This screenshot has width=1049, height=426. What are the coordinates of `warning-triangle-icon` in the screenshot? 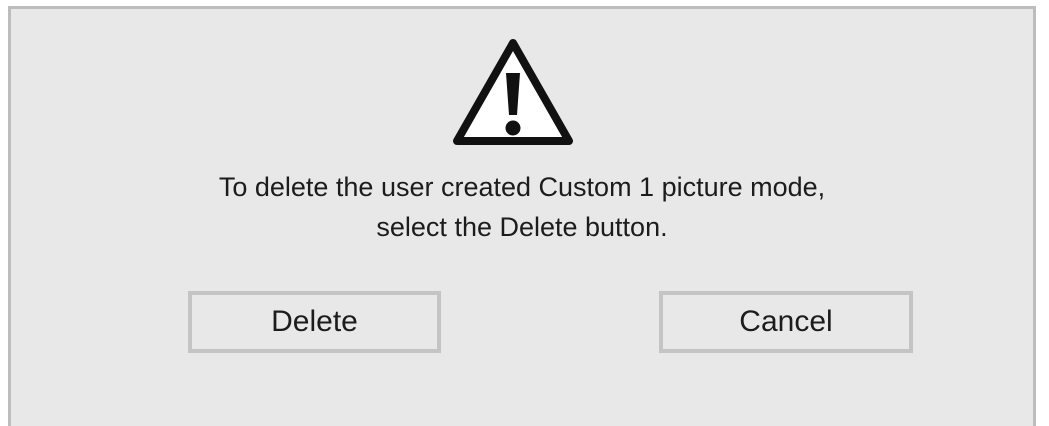 It's located at (513, 92).